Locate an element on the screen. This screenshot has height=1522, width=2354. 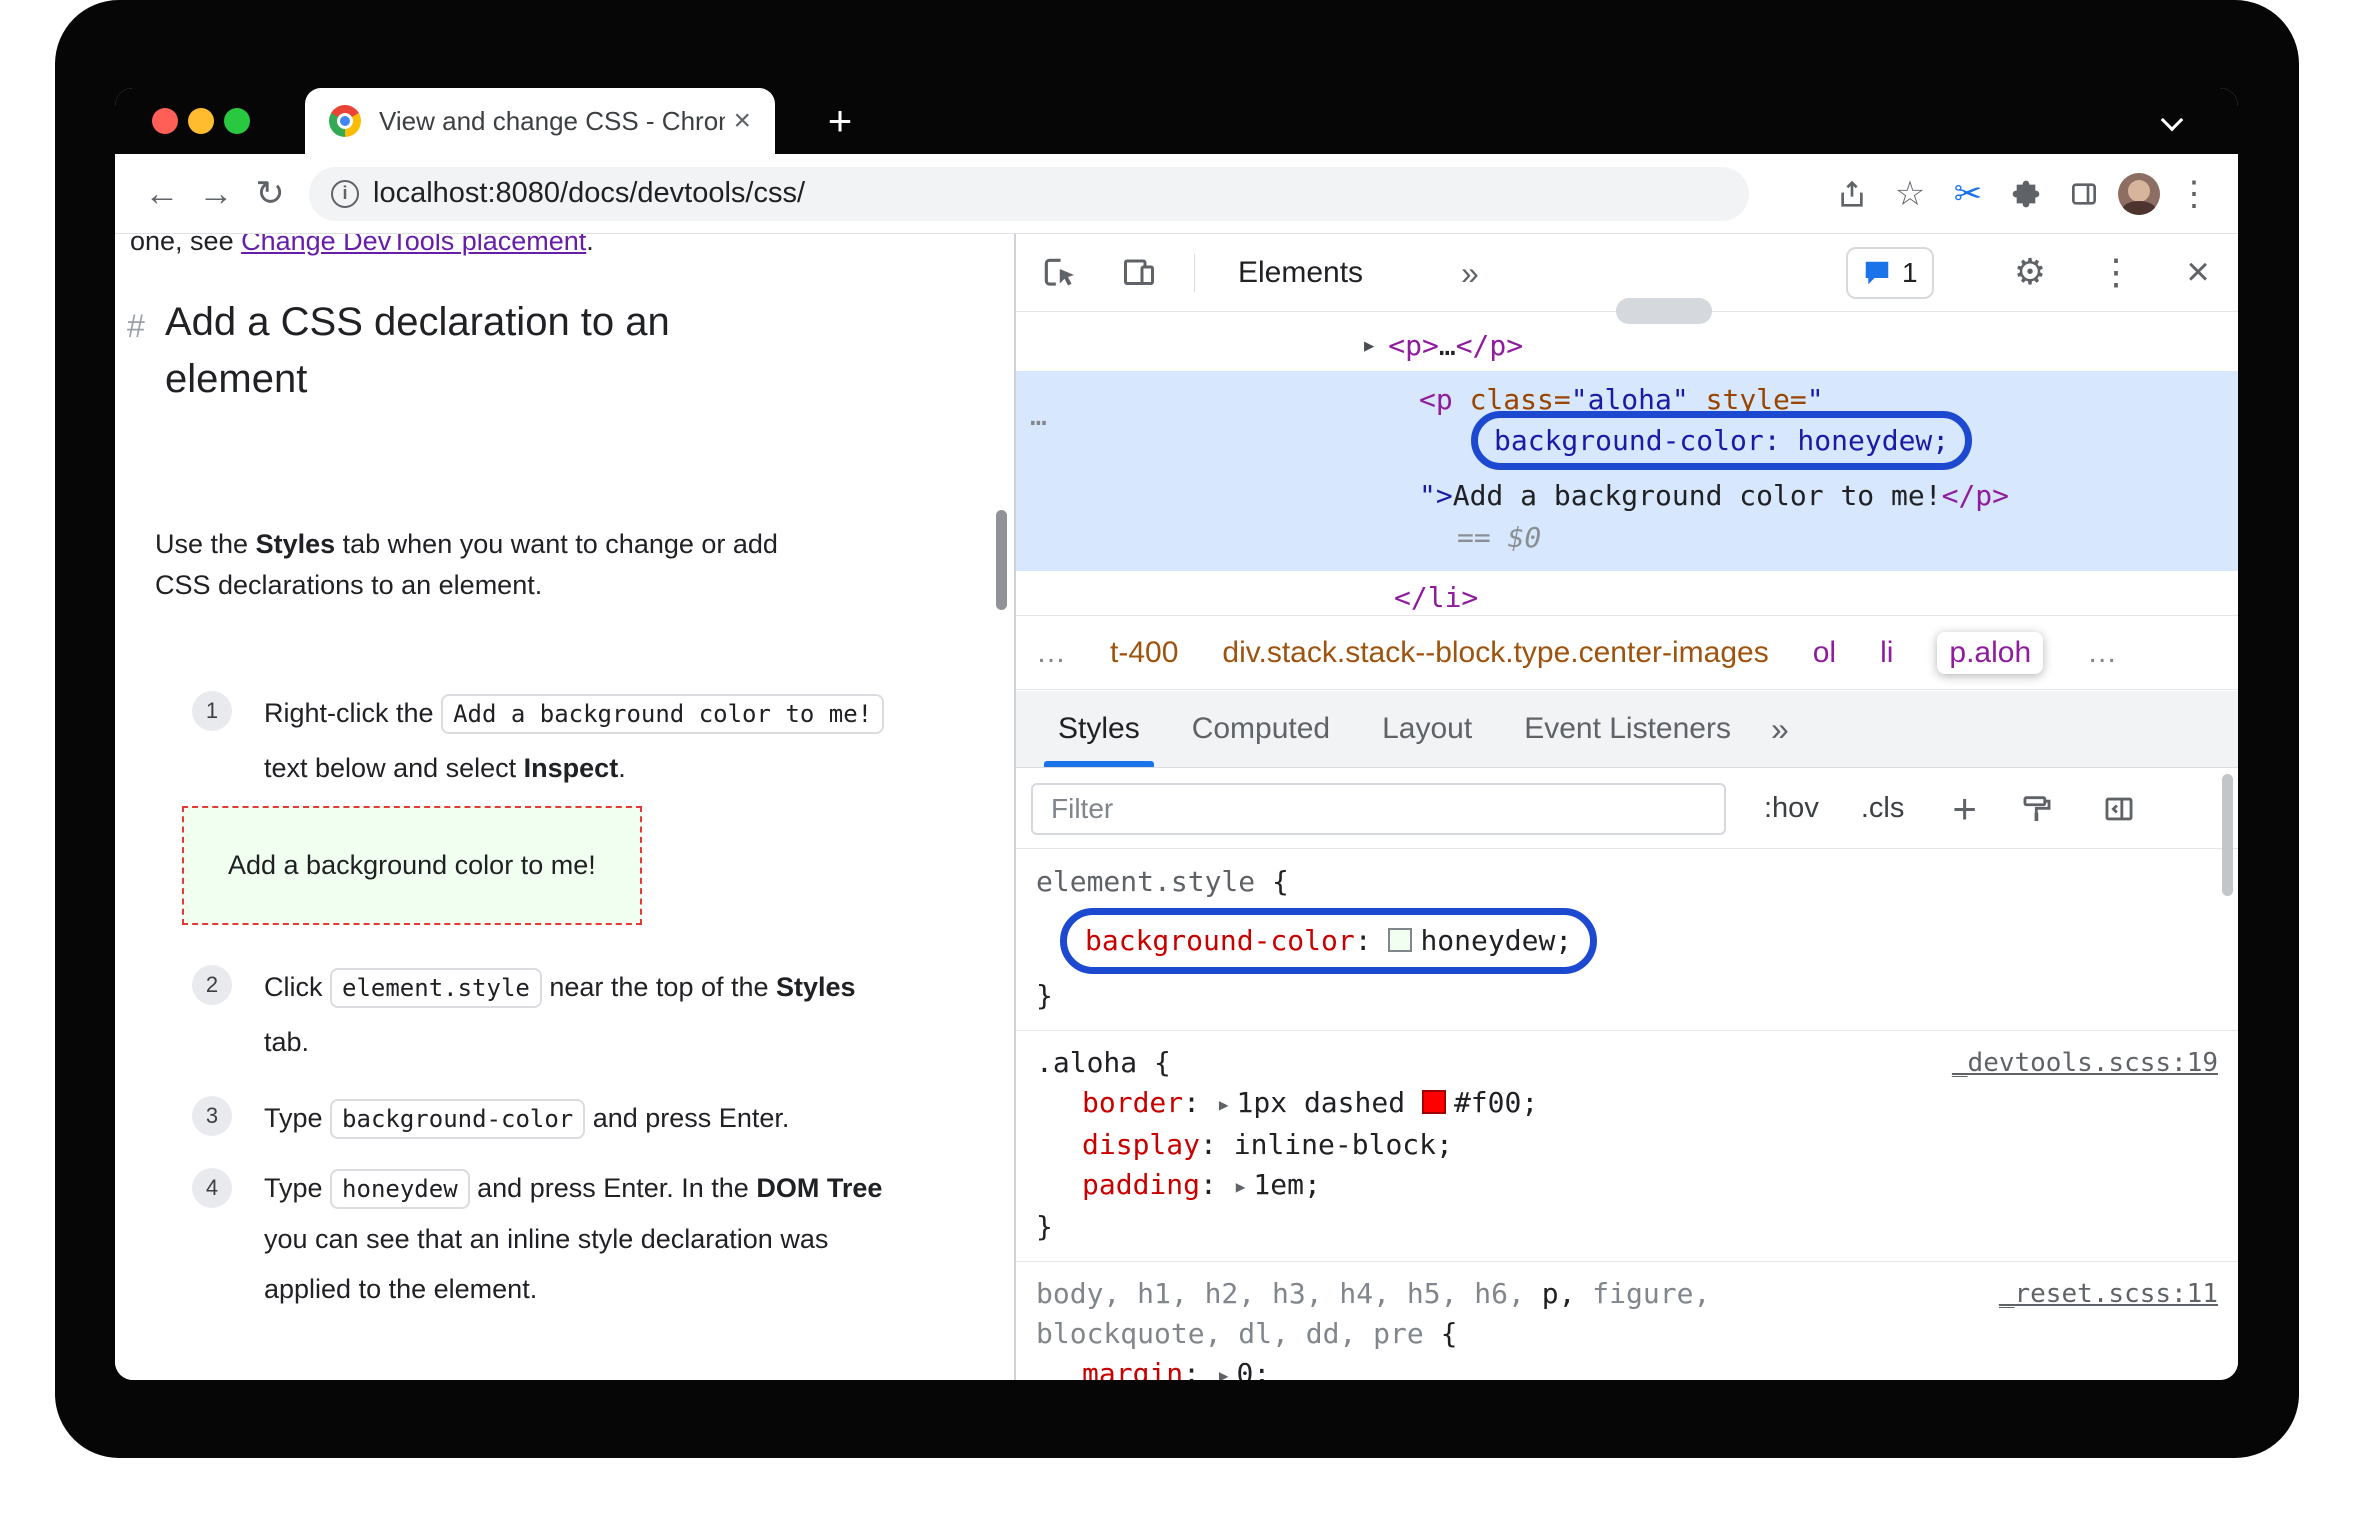
new-tab-button: + is located at coordinates (840, 121).